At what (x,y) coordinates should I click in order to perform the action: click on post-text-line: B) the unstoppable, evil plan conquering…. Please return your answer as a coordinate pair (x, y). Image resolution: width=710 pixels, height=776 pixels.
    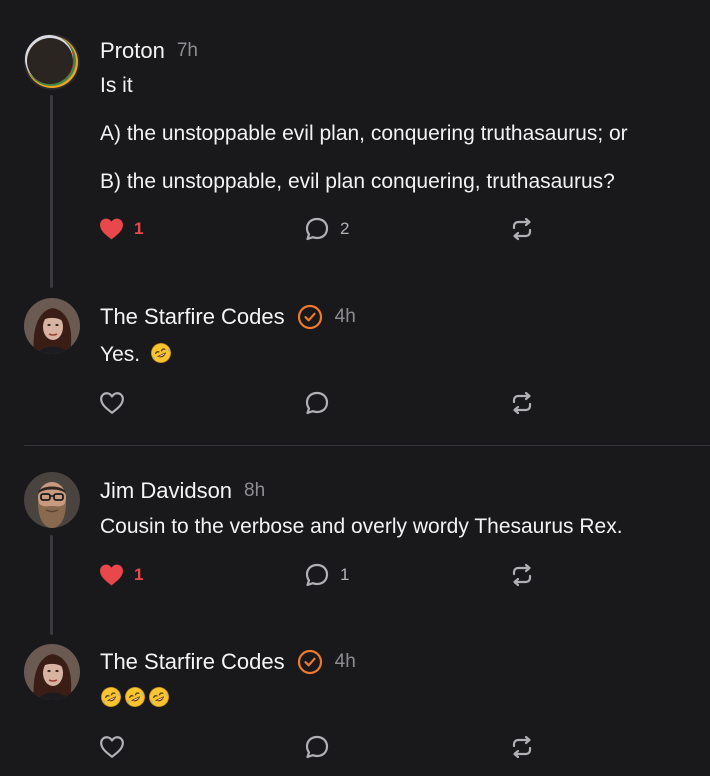
    Looking at the image, I should click on (357, 181).